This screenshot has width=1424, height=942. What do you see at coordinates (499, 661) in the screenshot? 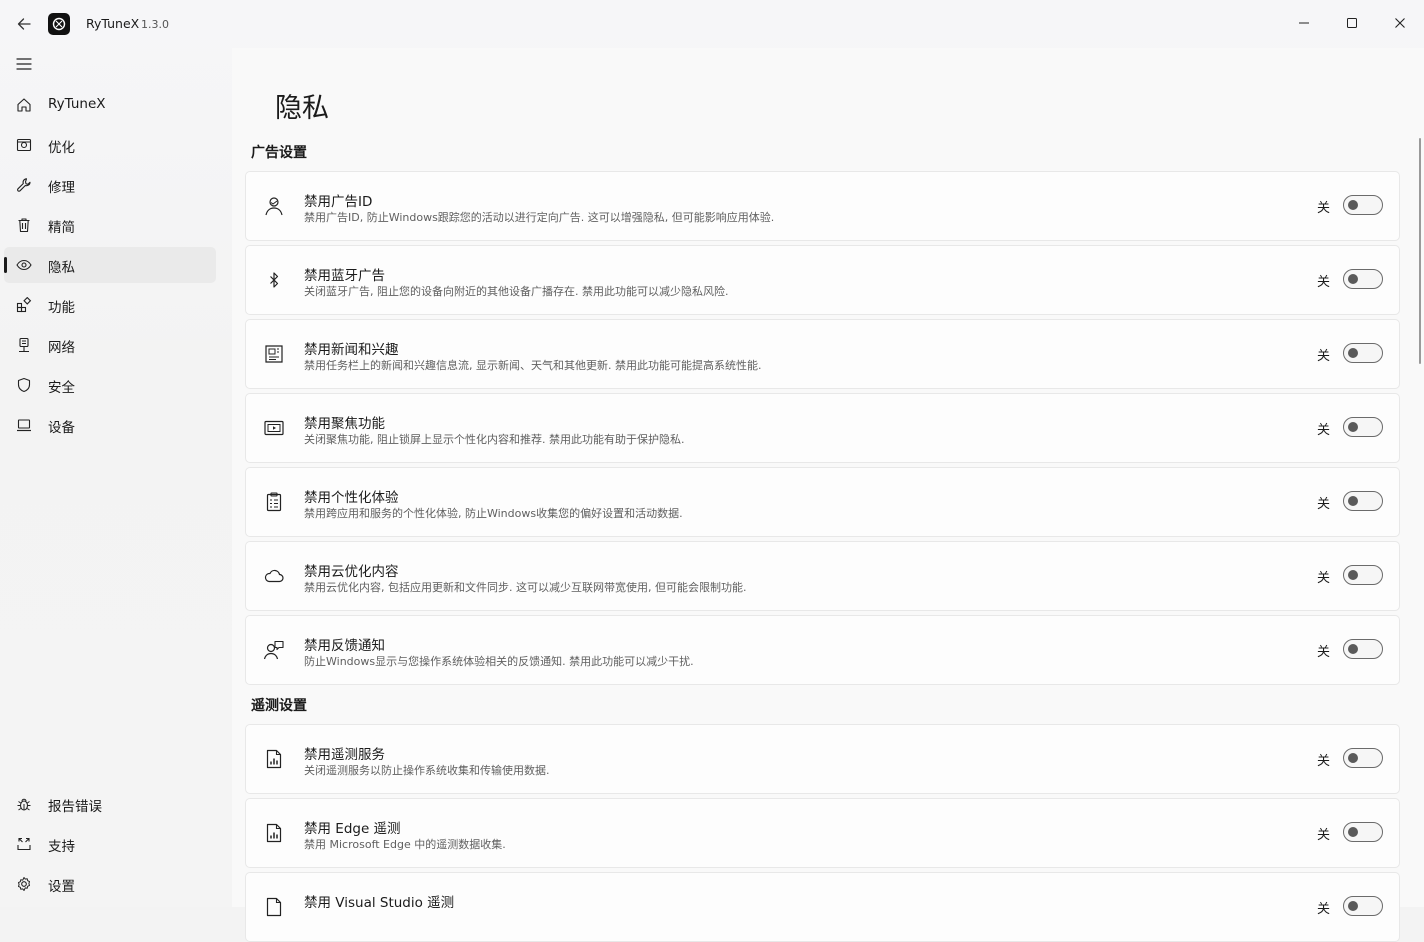
I see `setting-description: 防止Windows显示与您操作系统体验相关的反馈通知. 禁用此功能可以减少干扰.` at bounding box center [499, 661].